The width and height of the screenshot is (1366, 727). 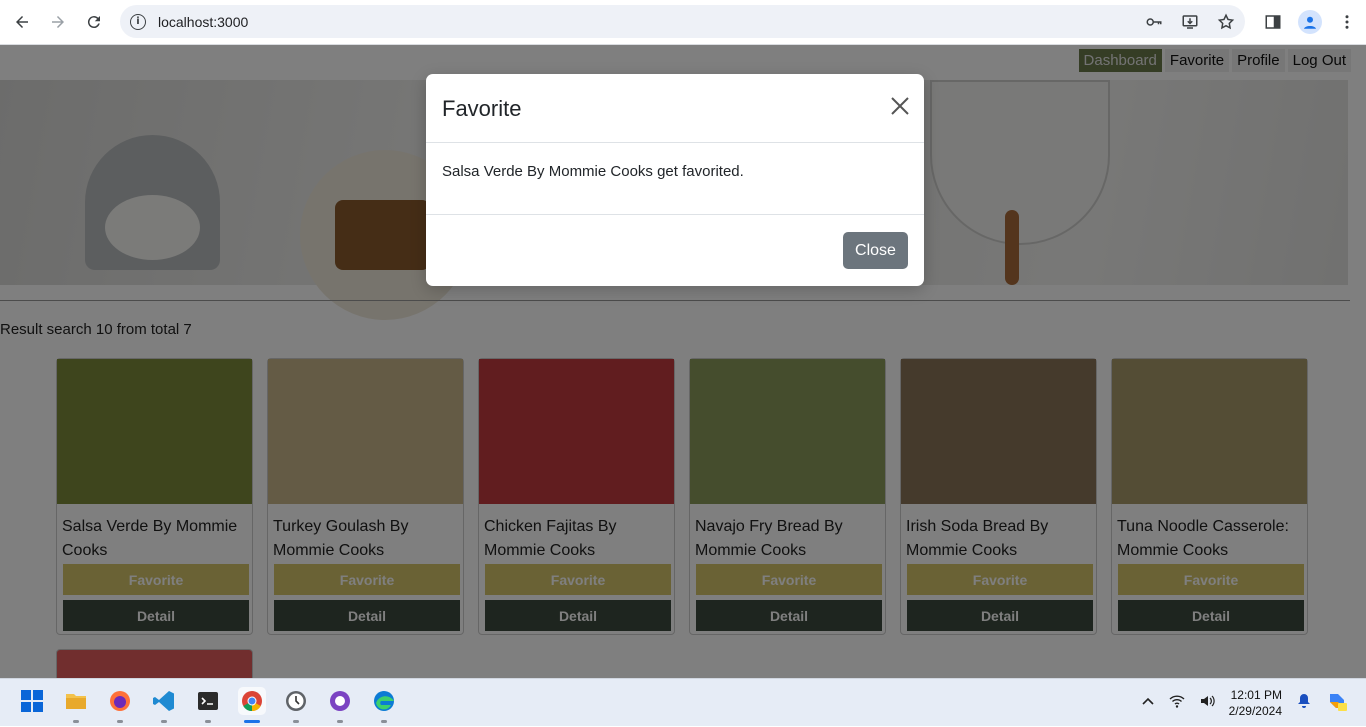 What do you see at coordinates (482, 108) in the screenshot?
I see `modal-title: Favorite` at bounding box center [482, 108].